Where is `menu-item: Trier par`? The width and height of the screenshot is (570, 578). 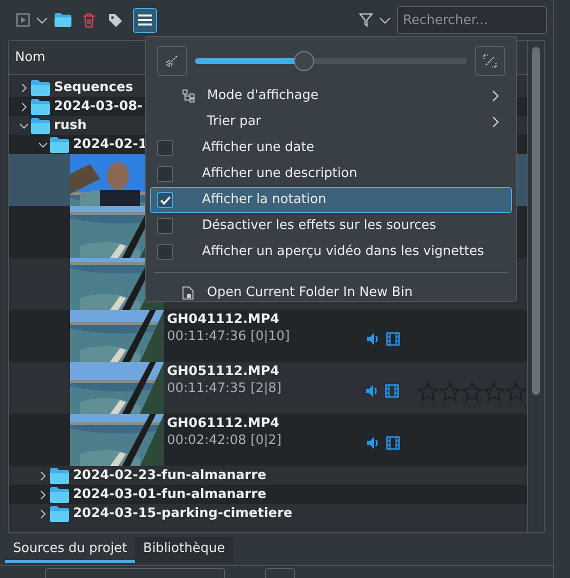
menu-item: Trier par is located at coordinates (331, 122).